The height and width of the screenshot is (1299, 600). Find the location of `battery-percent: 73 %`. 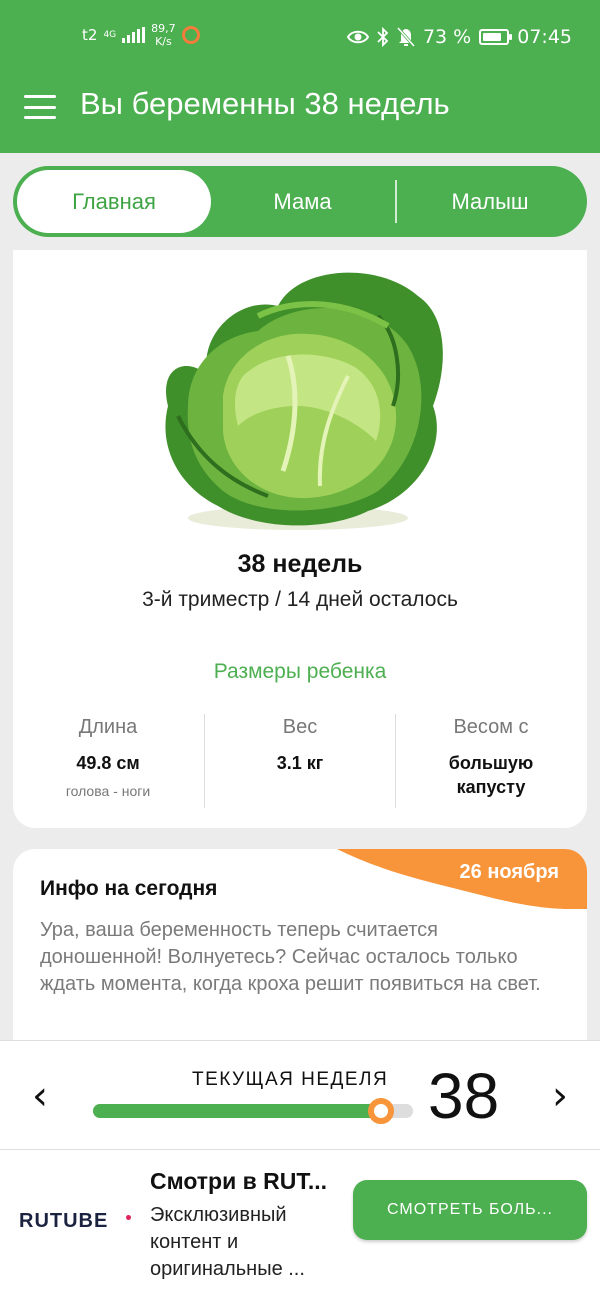

battery-percent: 73 % is located at coordinates (447, 37).